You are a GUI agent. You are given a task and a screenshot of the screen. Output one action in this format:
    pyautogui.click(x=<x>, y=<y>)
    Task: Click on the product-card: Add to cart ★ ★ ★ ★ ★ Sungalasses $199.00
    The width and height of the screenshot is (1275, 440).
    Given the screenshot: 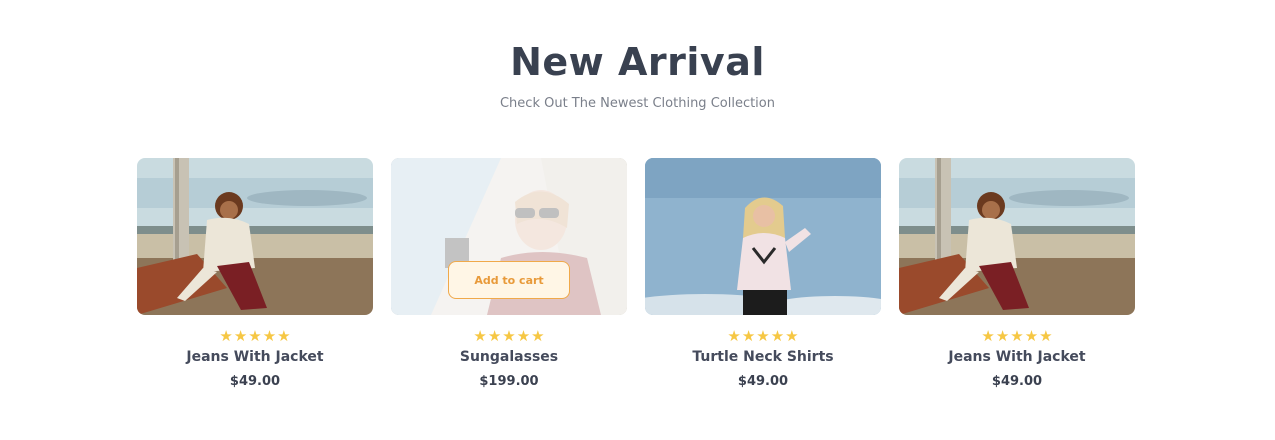 What is the action you would take?
    pyautogui.click(x=509, y=273)
    